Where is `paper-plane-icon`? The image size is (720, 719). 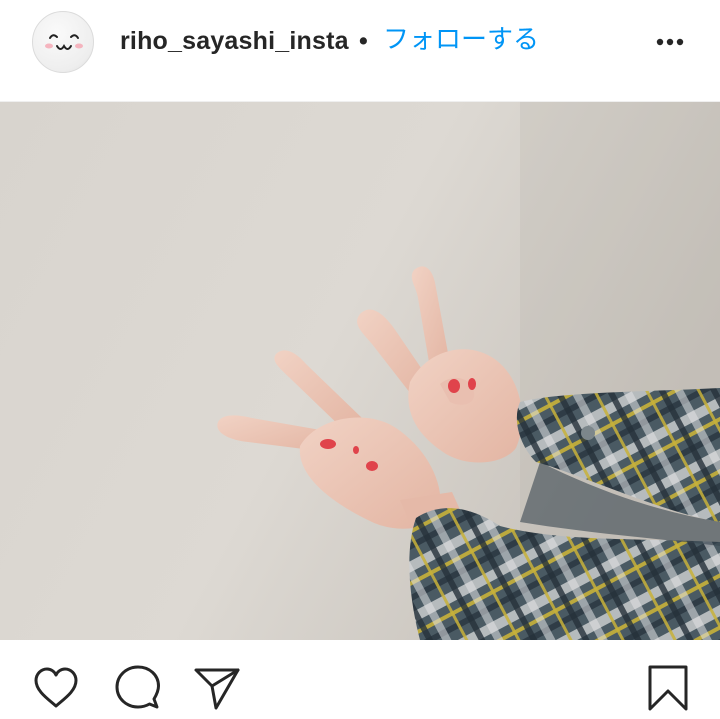 paper-plane-icon is located at coordinates (216, 688).